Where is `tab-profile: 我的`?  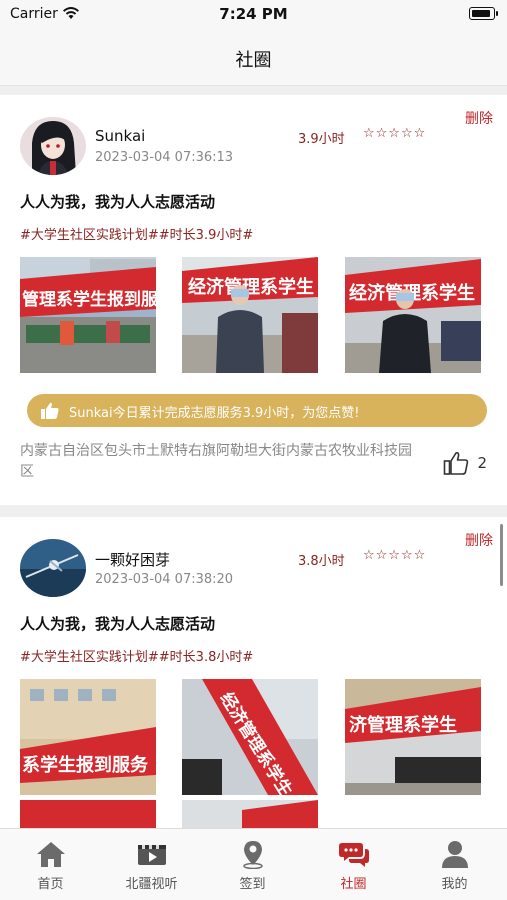 tab-profile: 我的 is located at coordinates (454, 864).